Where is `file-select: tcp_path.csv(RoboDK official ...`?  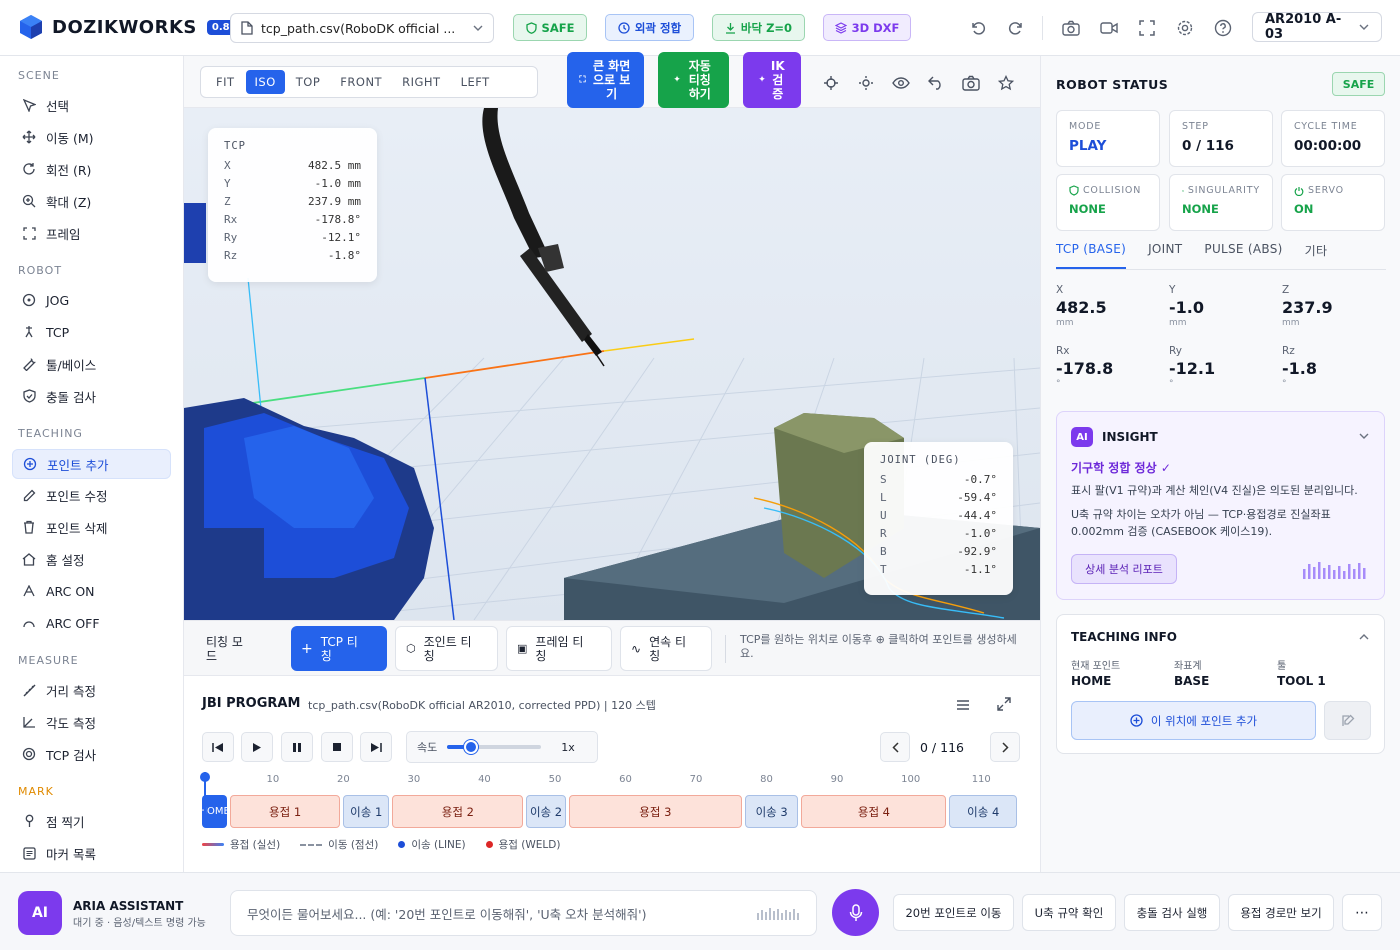 file-select: tcp_path.csv(RoboDK official ... is located at coordinates (362, 28).